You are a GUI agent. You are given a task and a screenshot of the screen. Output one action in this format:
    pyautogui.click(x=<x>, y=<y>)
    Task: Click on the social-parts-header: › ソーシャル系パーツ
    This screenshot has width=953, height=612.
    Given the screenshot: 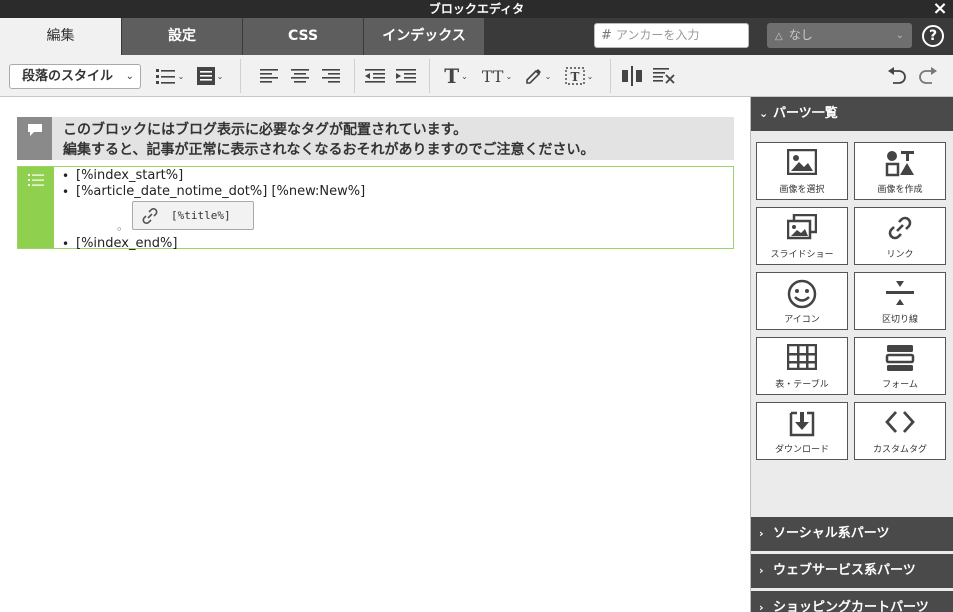 What is the action you would take?
    pyautogui.click(x=852, y=534)
    